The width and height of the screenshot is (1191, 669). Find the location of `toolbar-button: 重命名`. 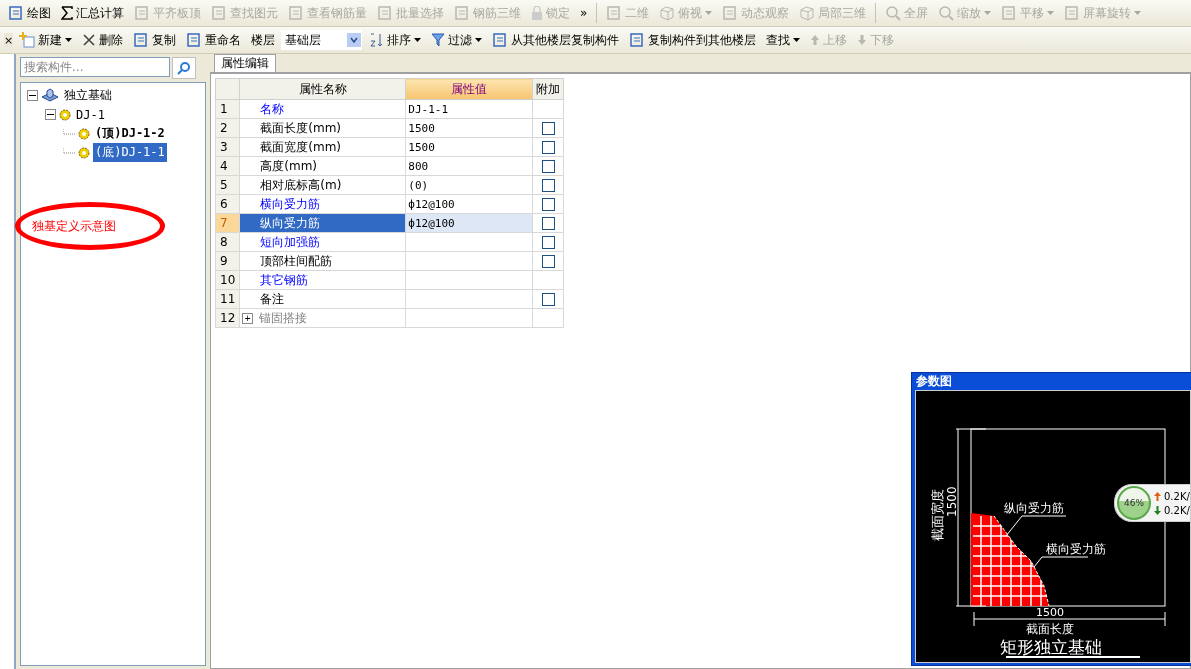

toolbar-button: 重命名 is located at coordinates (214, 40).